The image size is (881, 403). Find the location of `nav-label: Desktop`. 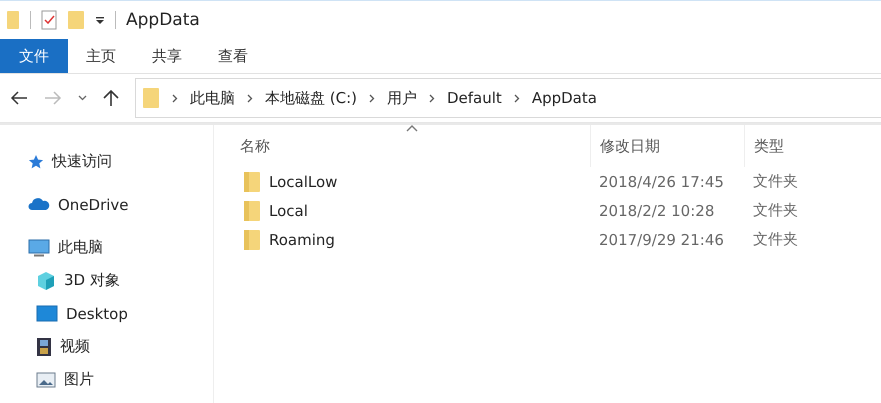

nav-label: Desktop is located at coordinates (97, 313).